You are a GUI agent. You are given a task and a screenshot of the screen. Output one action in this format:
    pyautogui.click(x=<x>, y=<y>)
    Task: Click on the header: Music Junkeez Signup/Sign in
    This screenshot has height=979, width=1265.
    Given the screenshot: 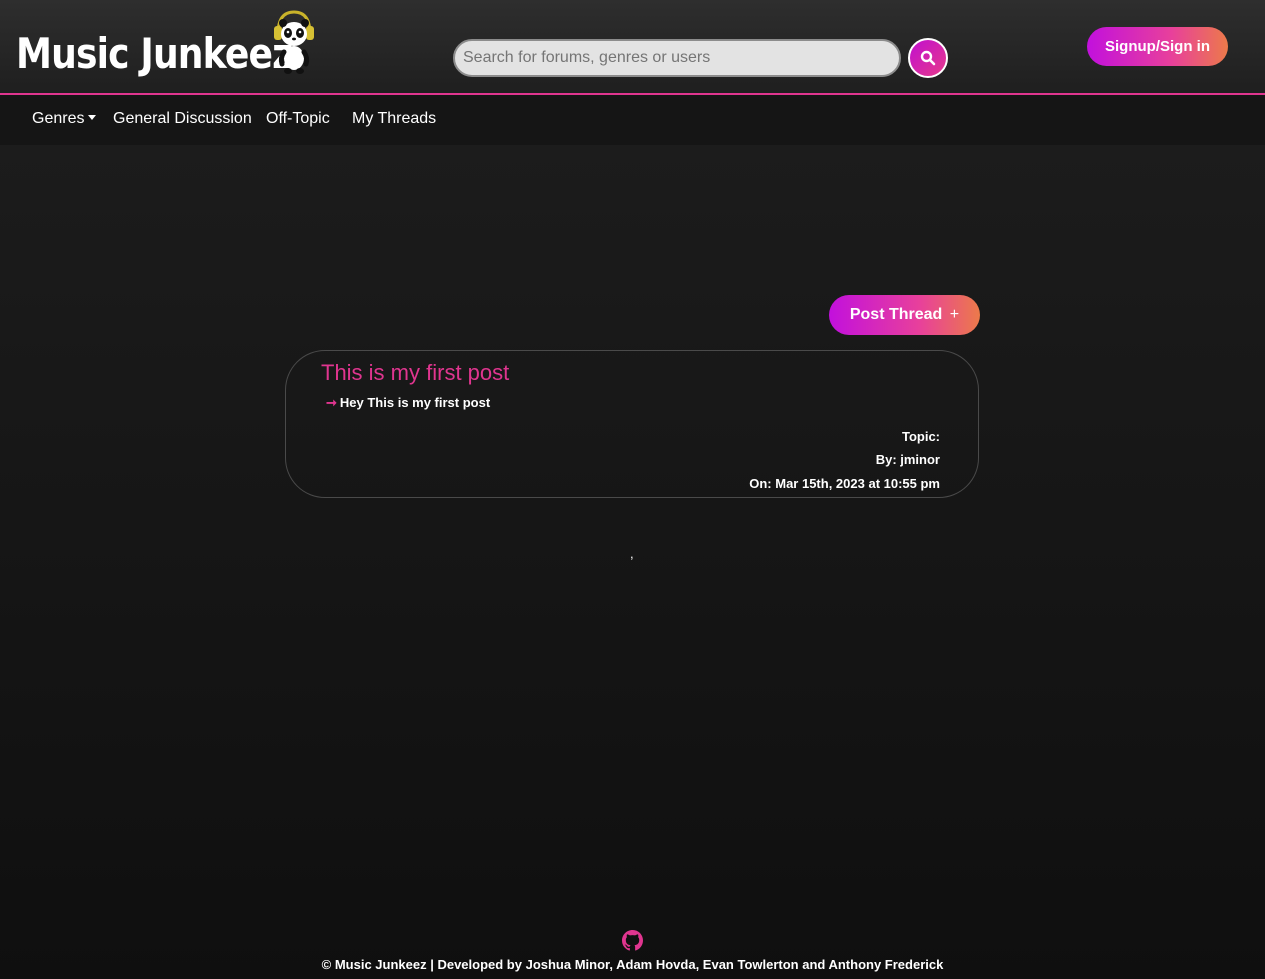 What is the action you would take?
    pyautogui.click(x=632, y=47)
    